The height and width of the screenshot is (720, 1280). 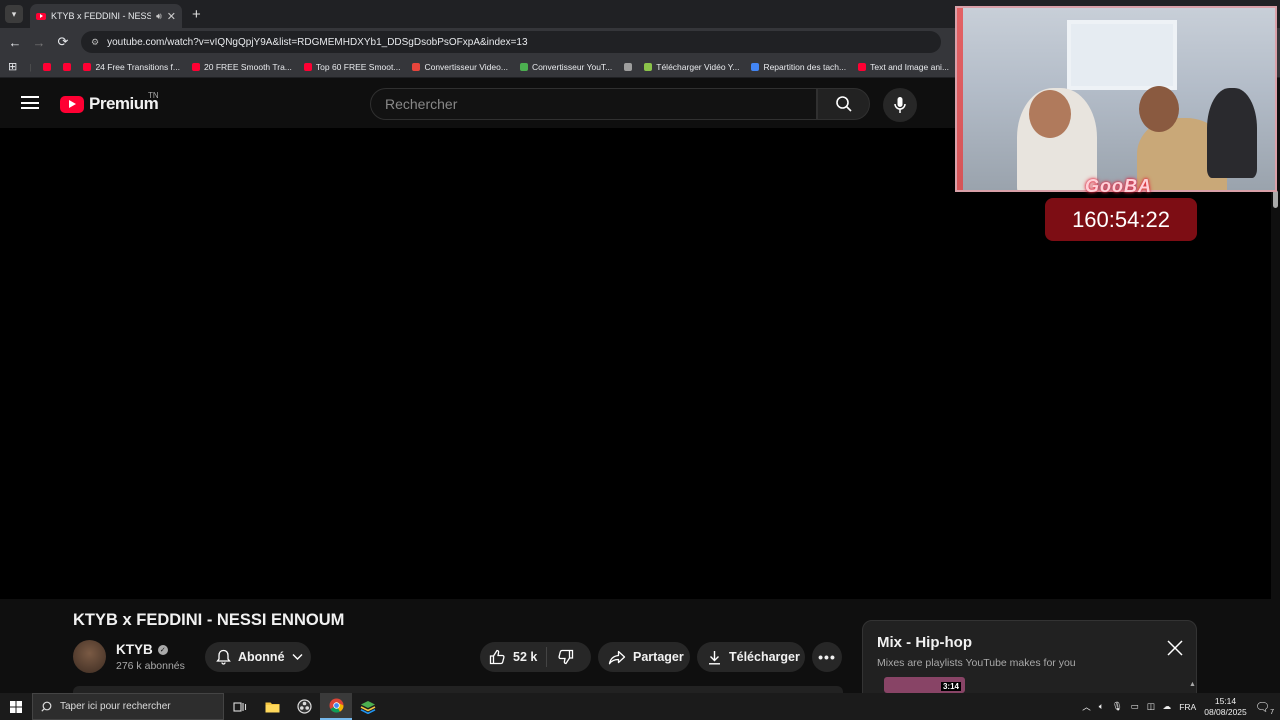 I want to click on dislike-button, so click(x=560, y=657).